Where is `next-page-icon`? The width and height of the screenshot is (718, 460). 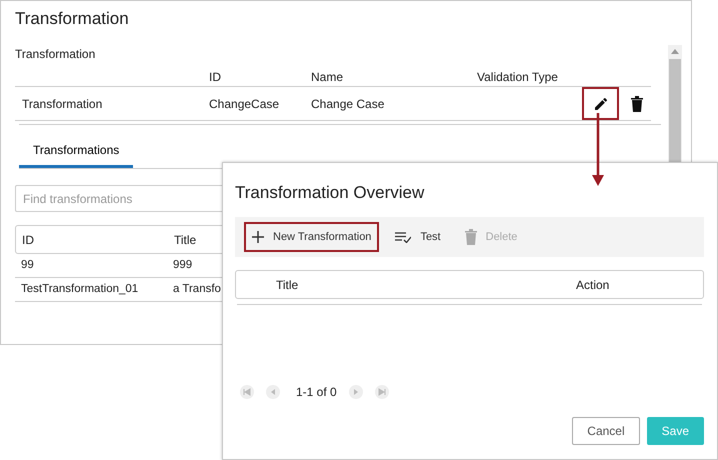 next-page-icon is located at coordinates (355, 392).